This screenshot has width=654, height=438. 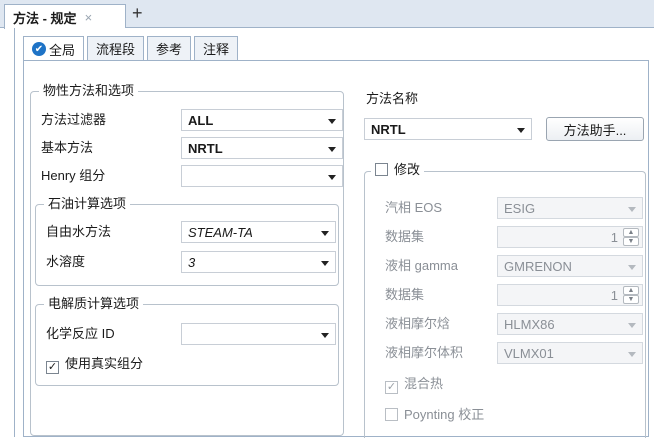 I want to click on true-components-checkbox: ✓ 使用真实组分, so click(x=94, y=365).